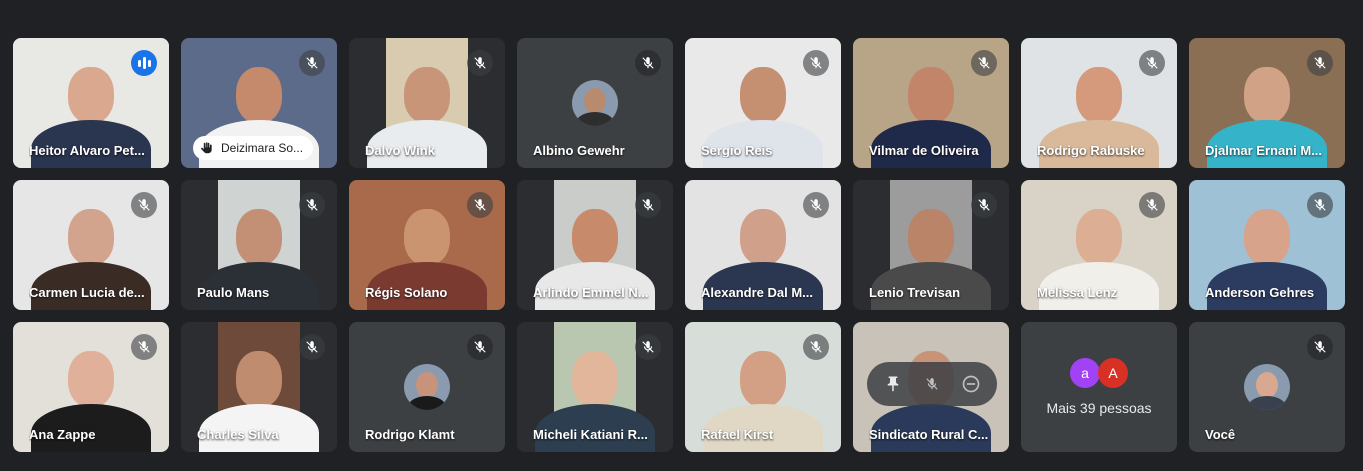 Image resolution: width=1363 pixels, height=471 pixels. What do you see at coordinates (144, 63) in the screenshot?
I see `audio-level-icon` at bounding box center [144, 63].